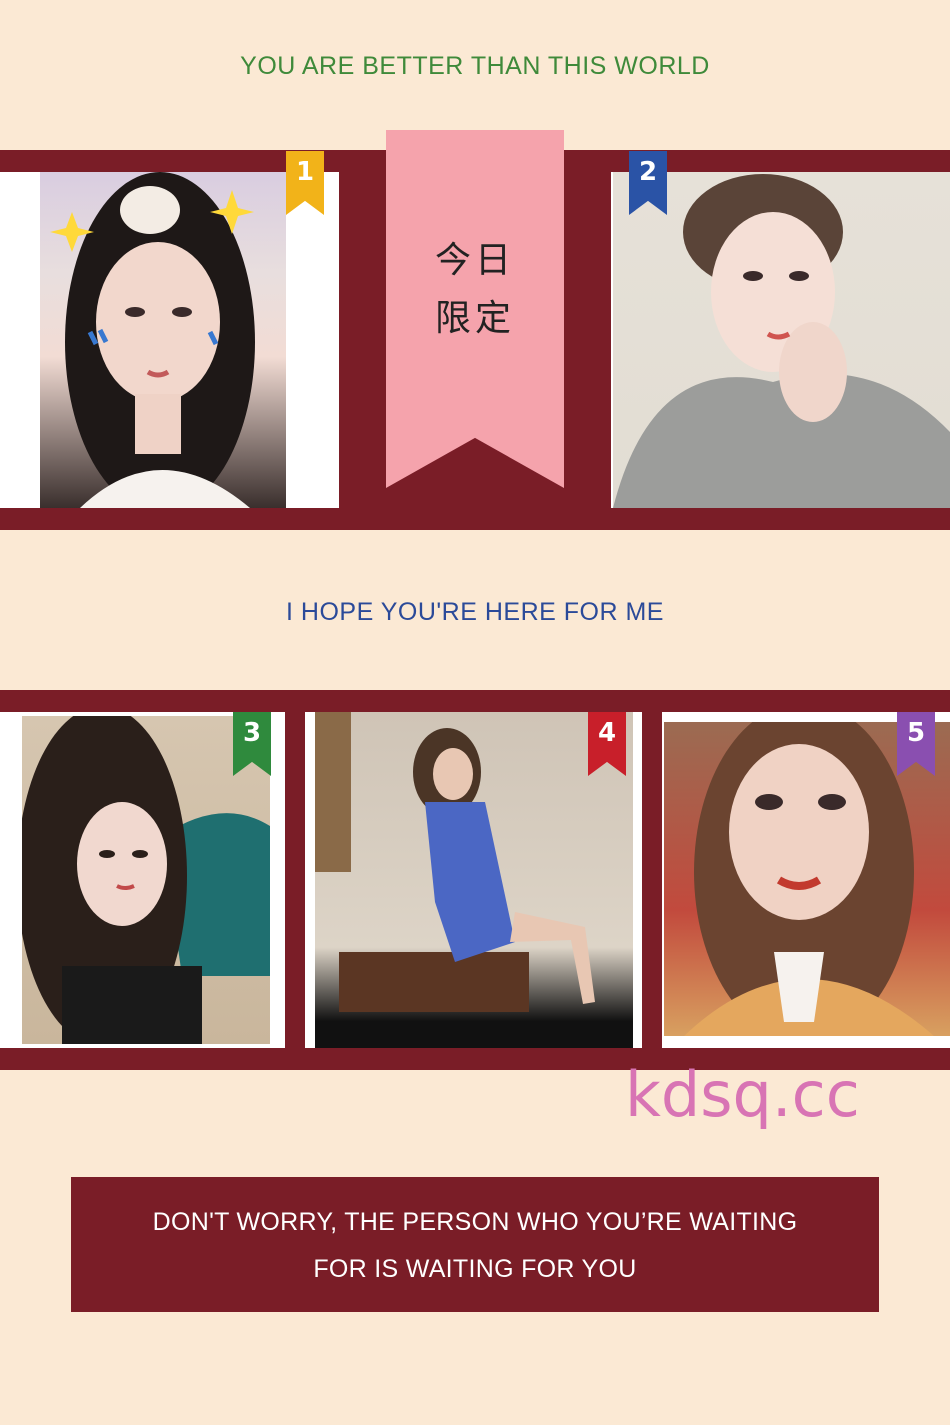  What do you see at coordinates (742, 1094) in the screenshot?
I see `watermark: kdsq.cc` at bounding box center [742, 1094].